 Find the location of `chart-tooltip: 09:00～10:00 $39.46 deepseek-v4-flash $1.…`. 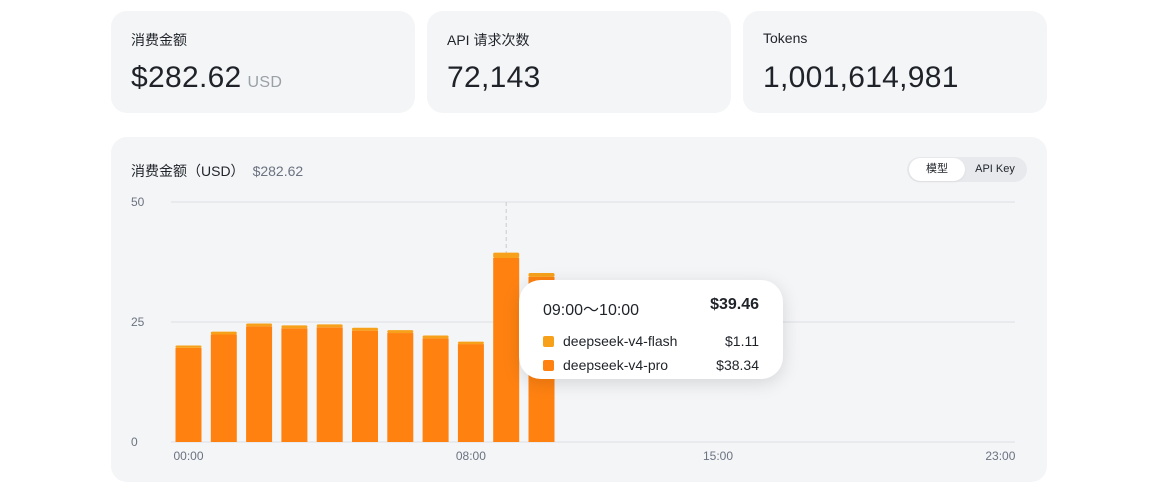

chart-tooltip: 09:00～10:00 $39.46 deepseek-v4-flash $1.… is located at coordinates (651, 329).